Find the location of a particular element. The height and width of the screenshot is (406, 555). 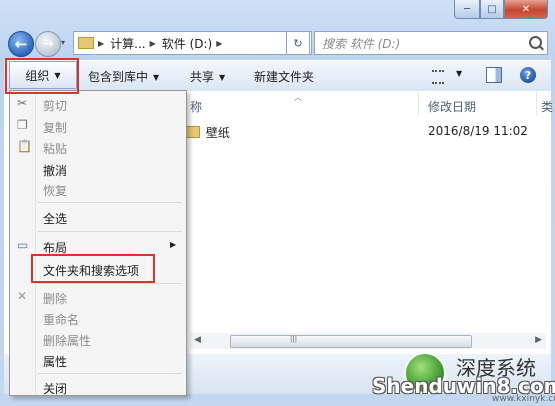

column-header-date-modified: 修改日期 is located at coordinates (452, 110).